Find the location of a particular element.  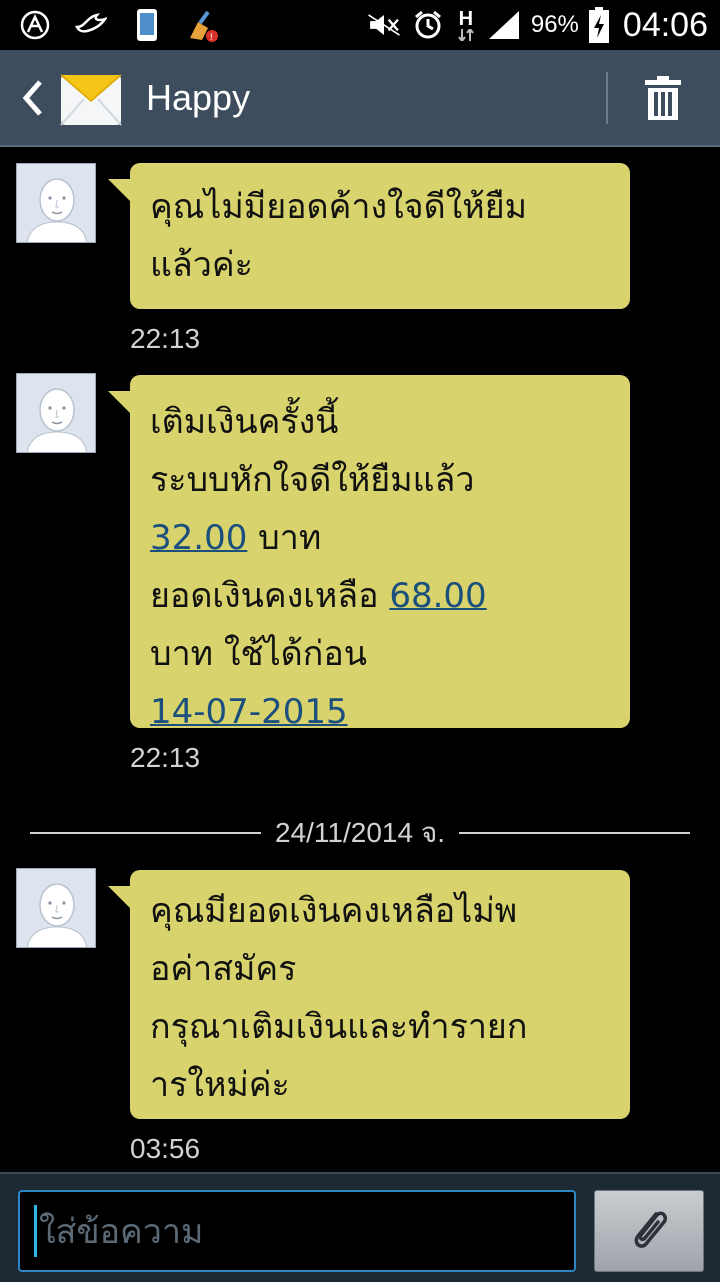

delete-button is located at coordinates (663, 98).